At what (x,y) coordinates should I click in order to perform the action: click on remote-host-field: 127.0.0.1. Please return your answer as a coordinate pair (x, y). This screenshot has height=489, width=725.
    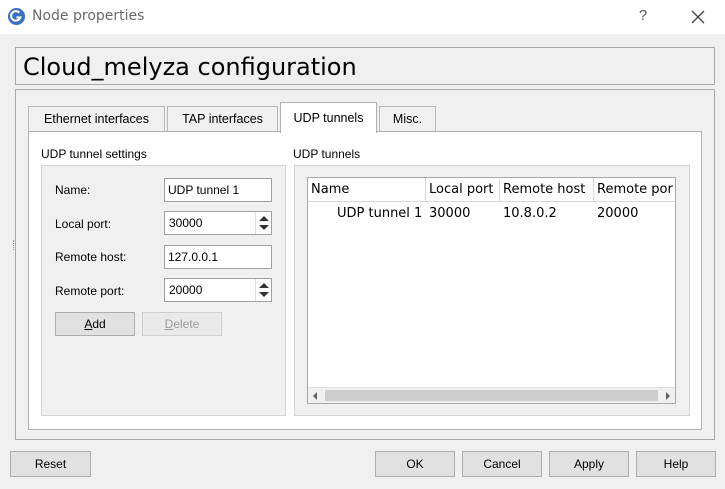
    Looking at the image, I should click on (218, 257).